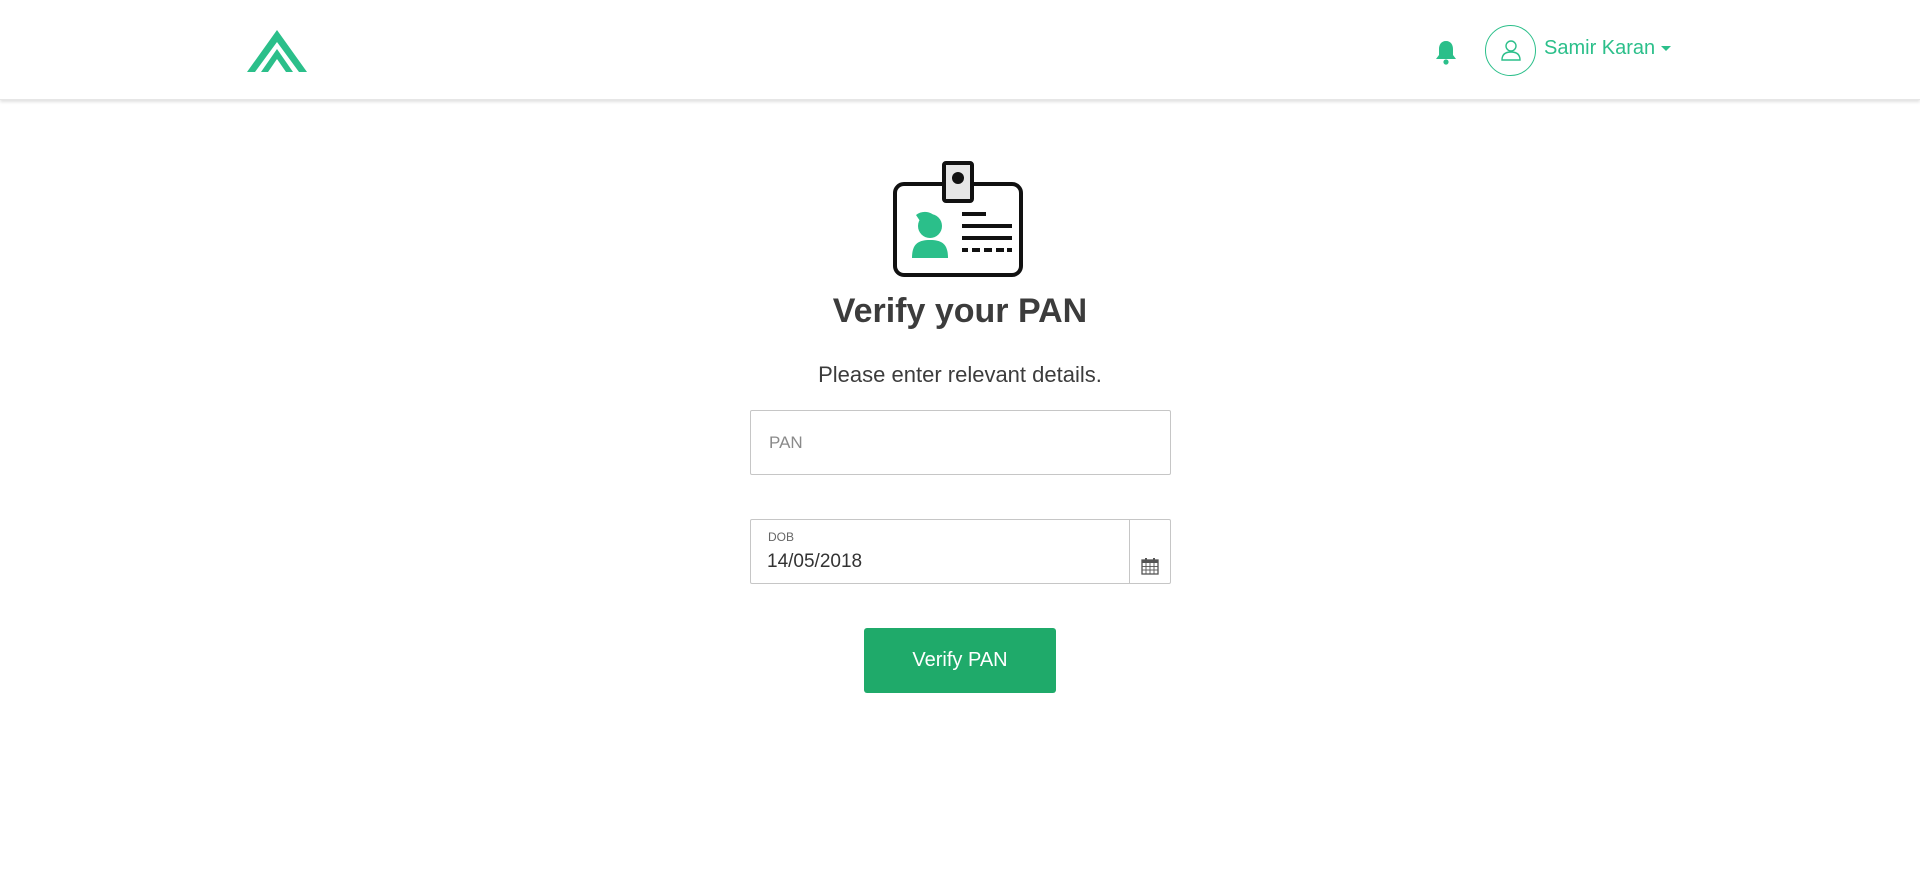  What do you see at coordinates (960, 551) in the screenshot?
I see `dob-field: DOB 14/05/2018` at bounding box center [960, 551].